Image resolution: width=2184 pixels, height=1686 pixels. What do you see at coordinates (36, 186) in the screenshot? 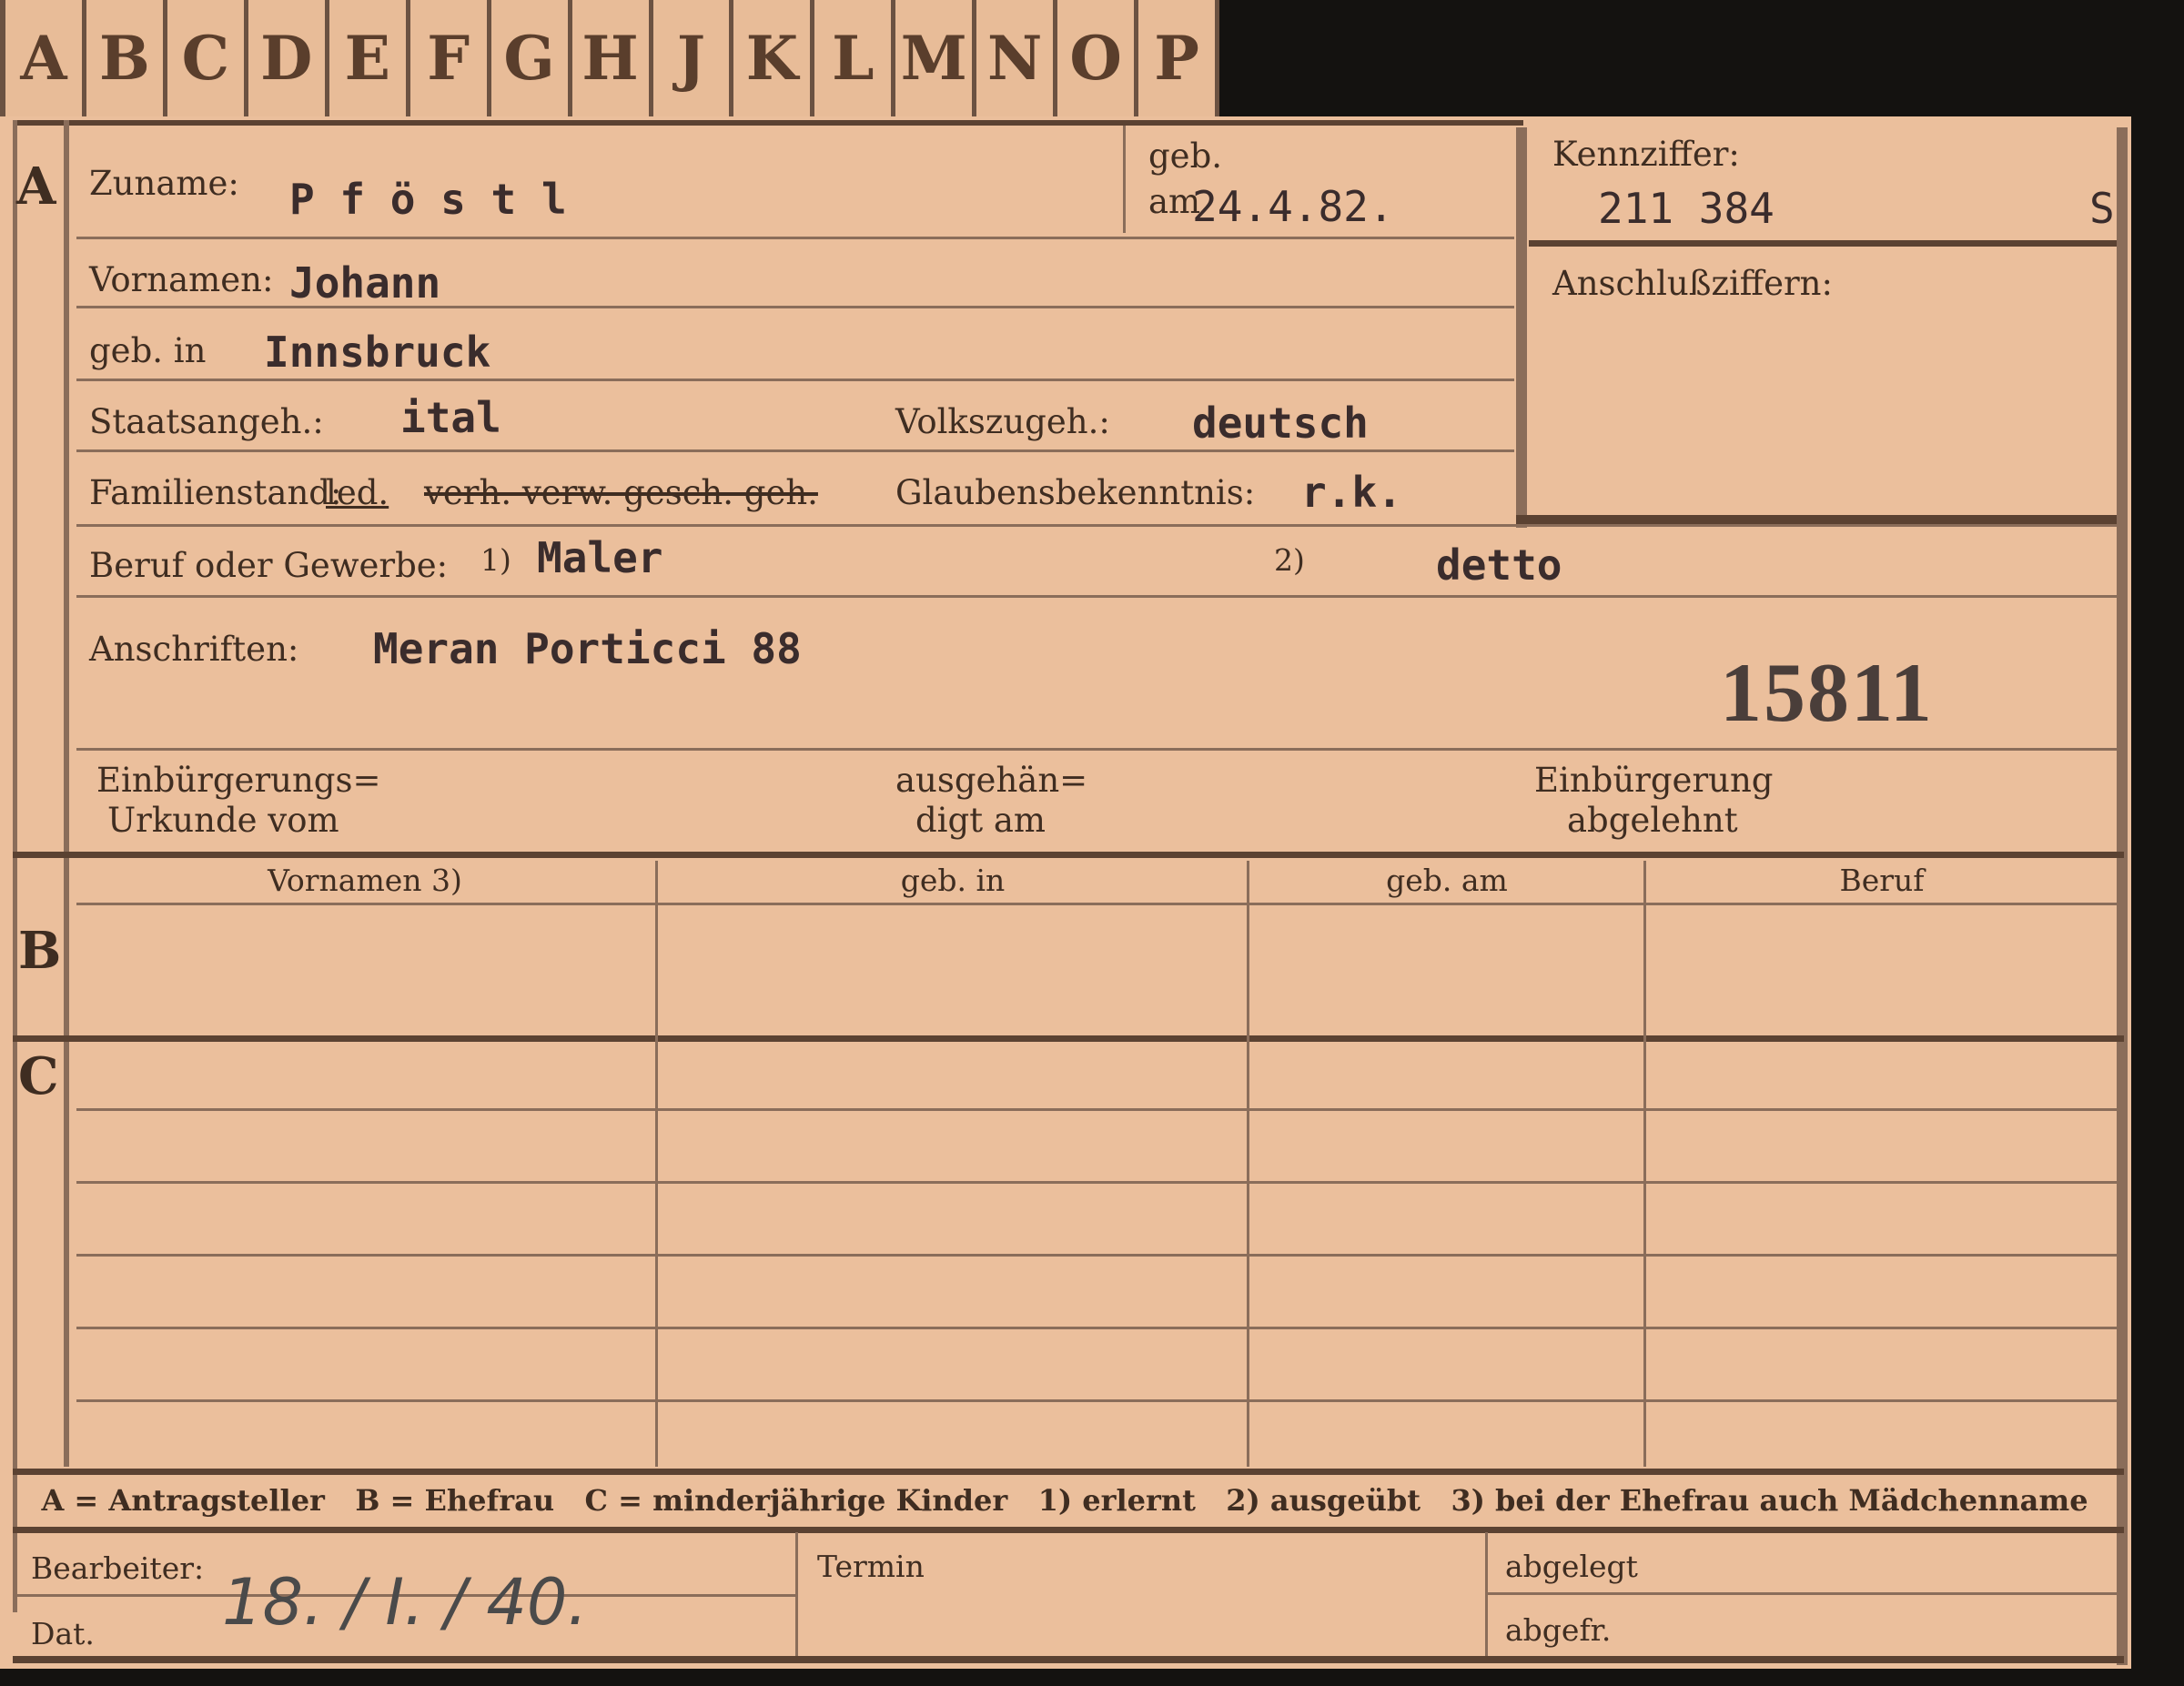
I see `section-a-label: A` at bounding box center [36, 186].